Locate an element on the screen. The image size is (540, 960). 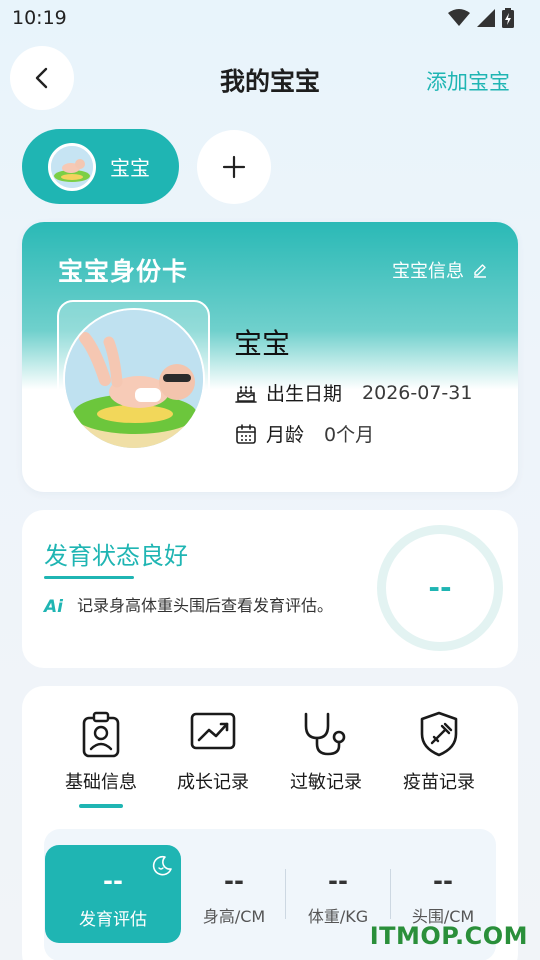
baby-photo-frame is located at coordinates (133, 379).